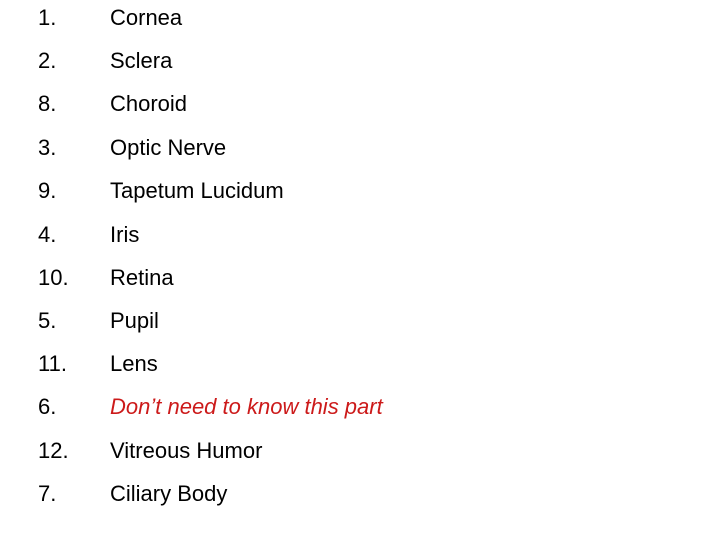 The image size is (720, 540). What do you see at coordinates (360, 148) in the screenshot?
I see `list-item: 3. Optic Nerve` at bounding box center [360, 148].